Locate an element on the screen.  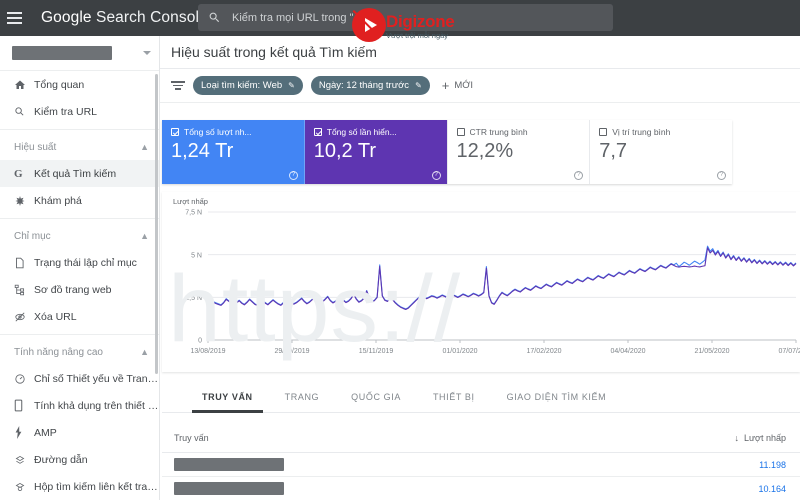
sidebar-item-discover: Khám phá is located at coordinates (79, 200).